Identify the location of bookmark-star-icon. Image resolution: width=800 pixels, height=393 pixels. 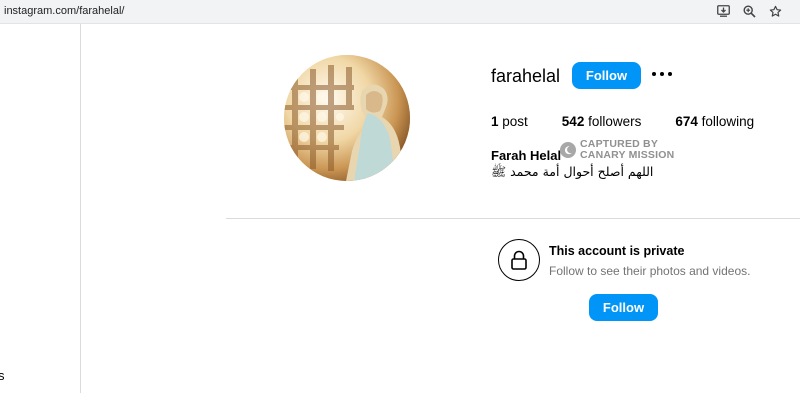
(775, 11).